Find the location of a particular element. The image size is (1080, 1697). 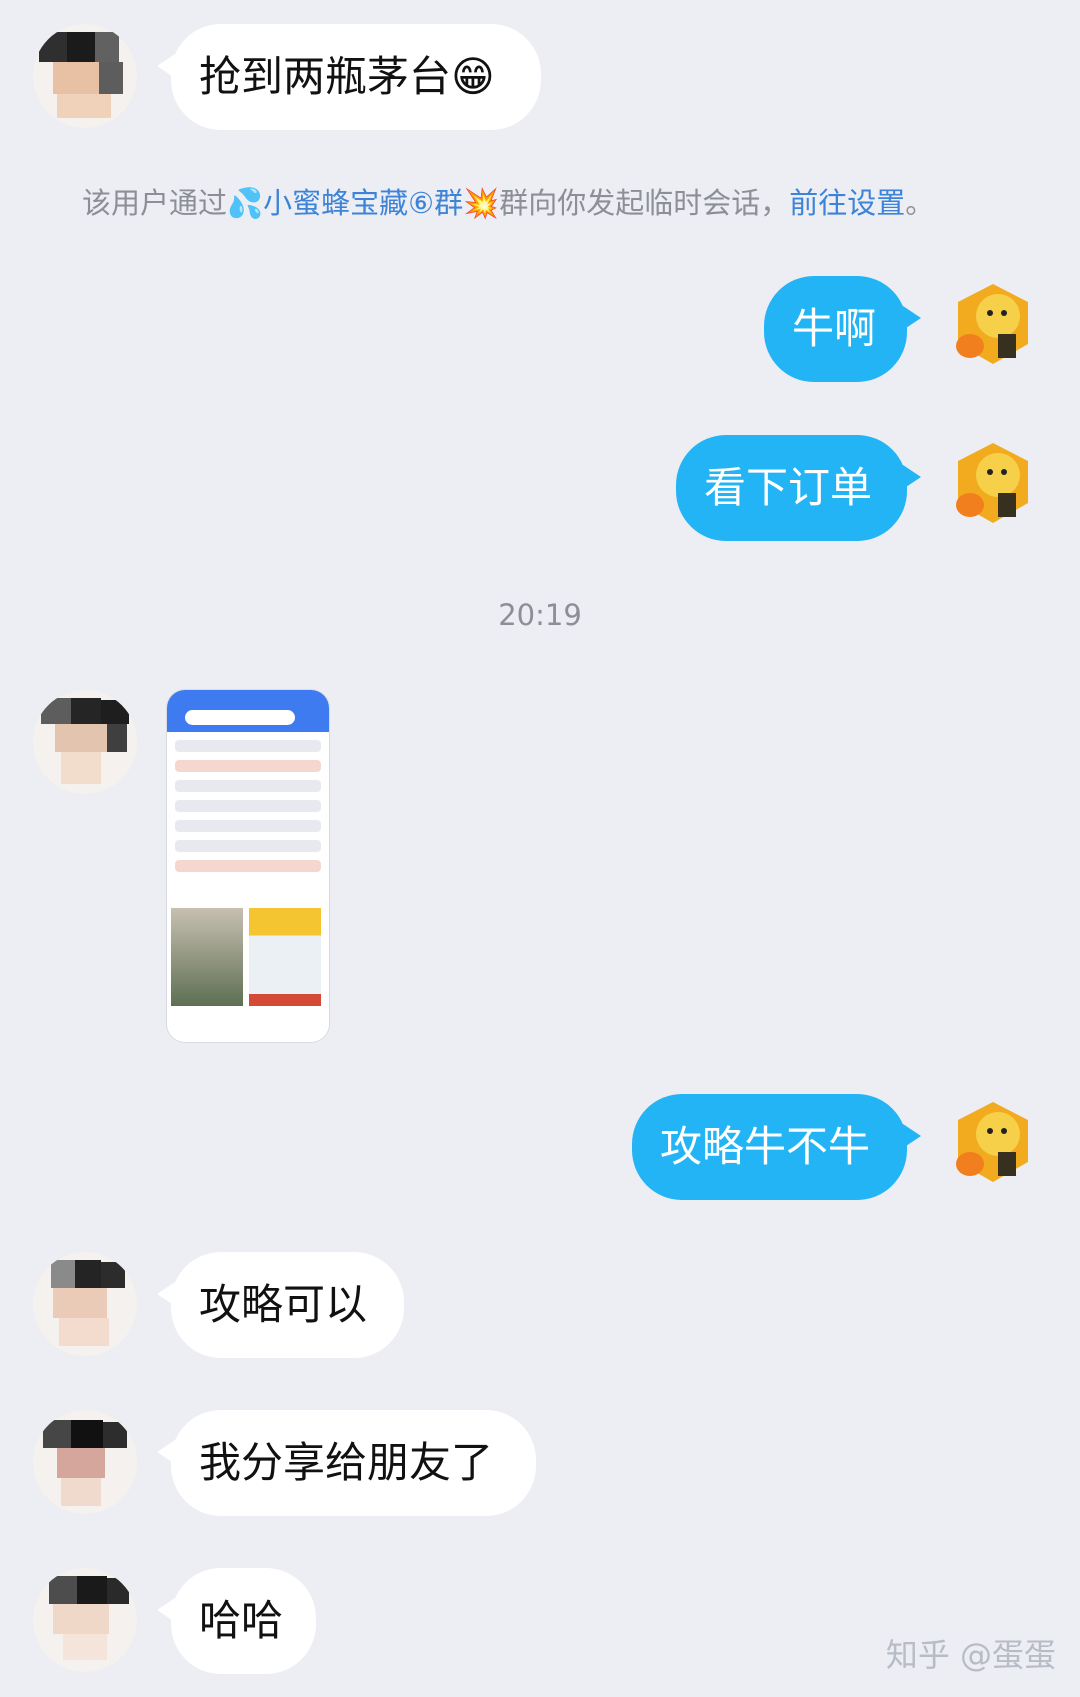

go-to-settings-link: 前往设置 is located at coordinates (847, 203).